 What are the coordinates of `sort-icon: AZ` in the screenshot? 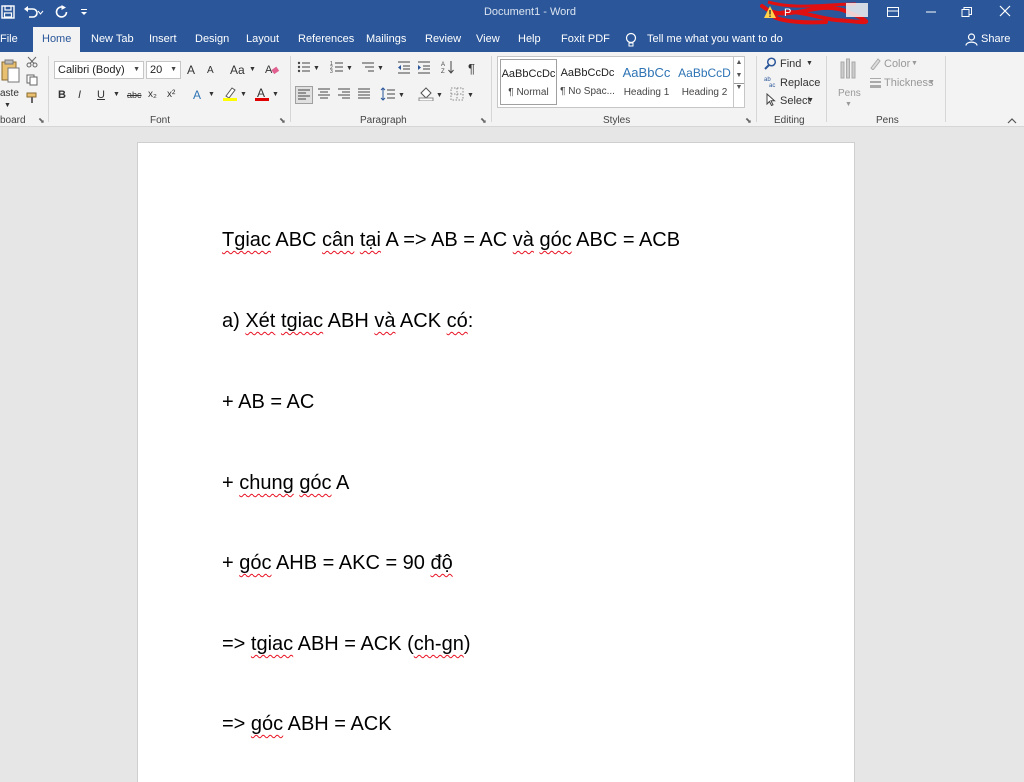 It's located at (448, 69).